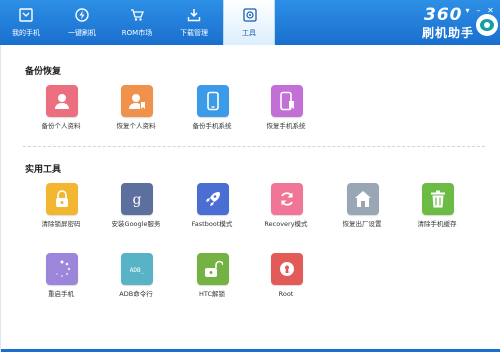 Image resolution: width=500 pixels, height=352 pixels. I want to click on rocket-icon, so click(213, 199).